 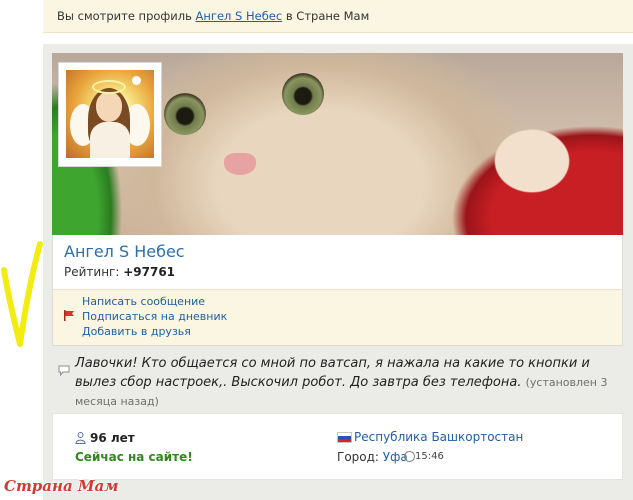 I want to click on clock-icon, so click(x=409, y=456).